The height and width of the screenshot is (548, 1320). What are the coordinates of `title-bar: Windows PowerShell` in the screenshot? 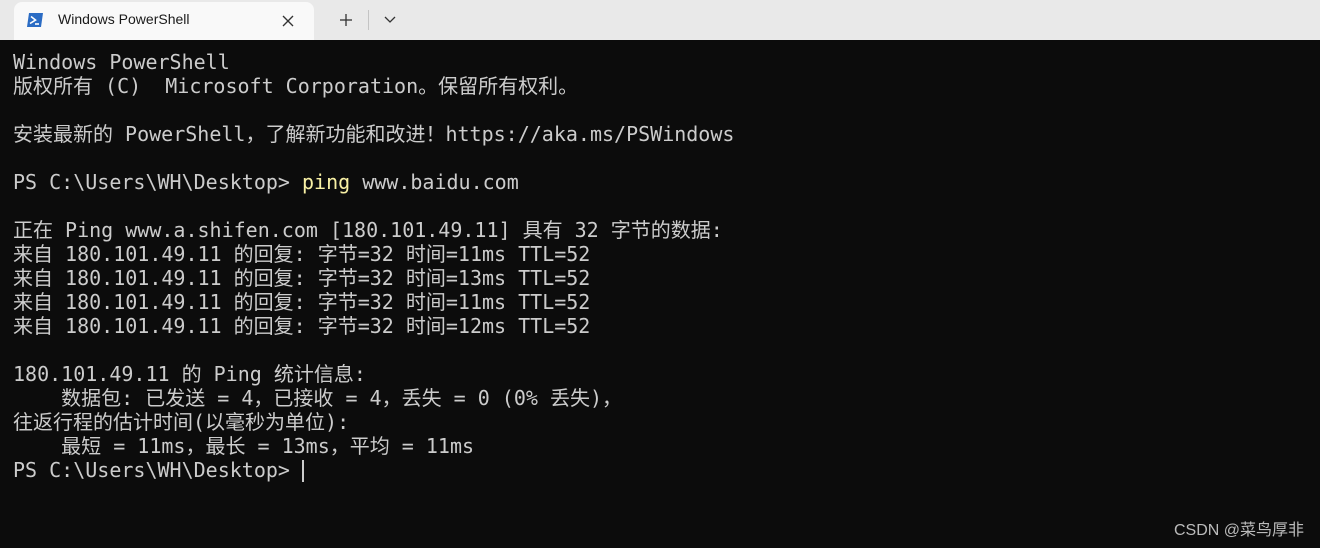 It's located at (660, 20).